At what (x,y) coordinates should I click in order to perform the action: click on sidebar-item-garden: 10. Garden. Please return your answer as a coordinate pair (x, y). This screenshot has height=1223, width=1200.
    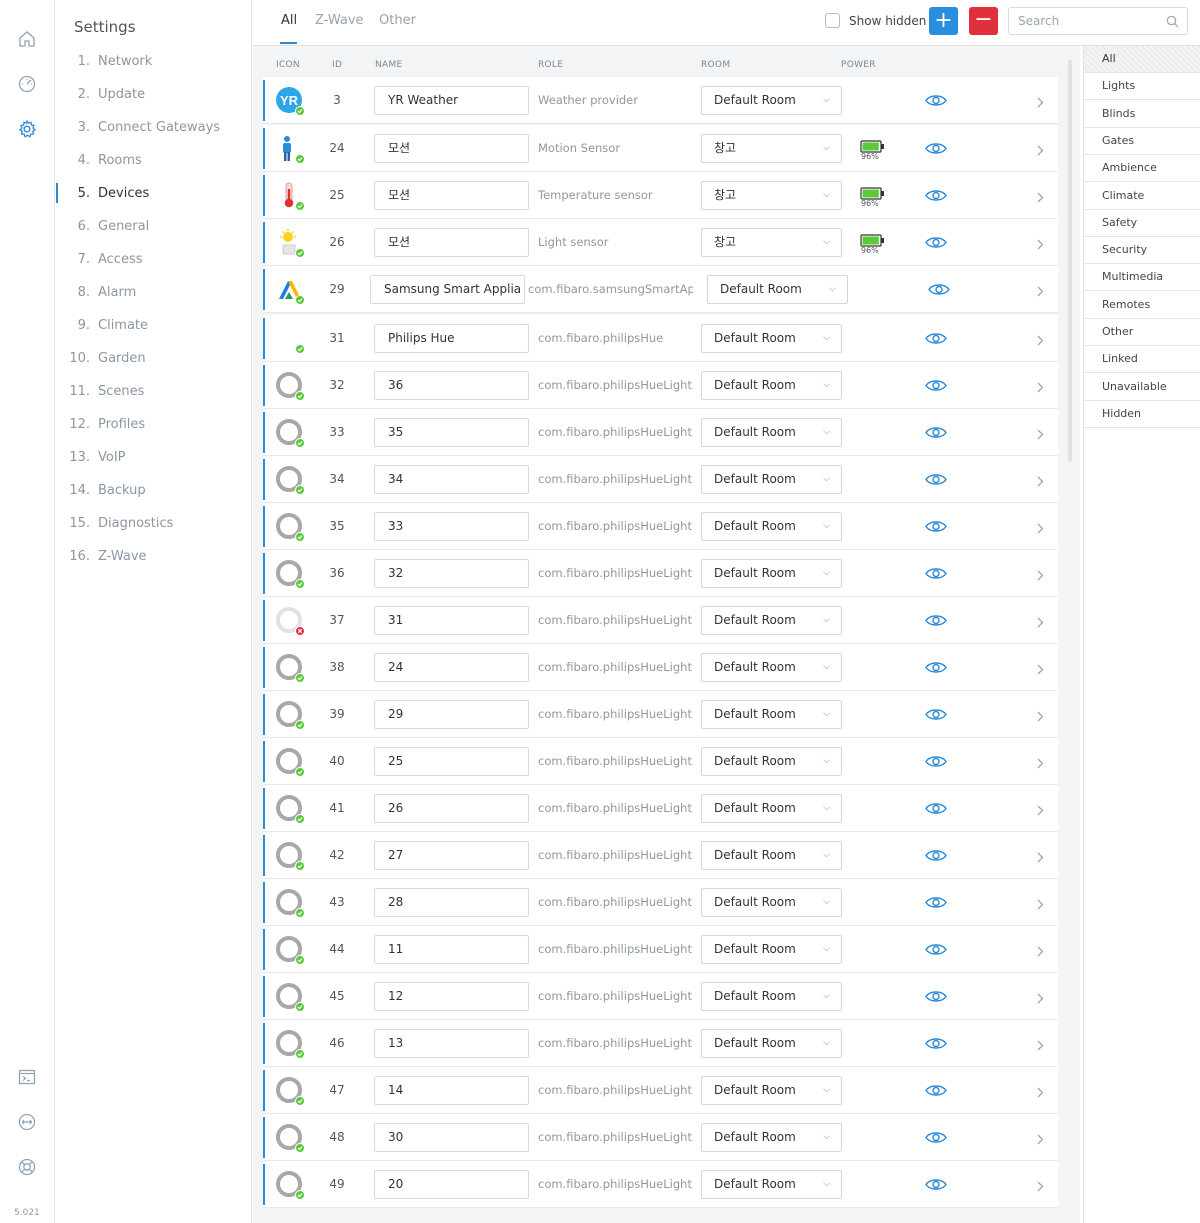
    Looking at the image, I should click on (154, 358).